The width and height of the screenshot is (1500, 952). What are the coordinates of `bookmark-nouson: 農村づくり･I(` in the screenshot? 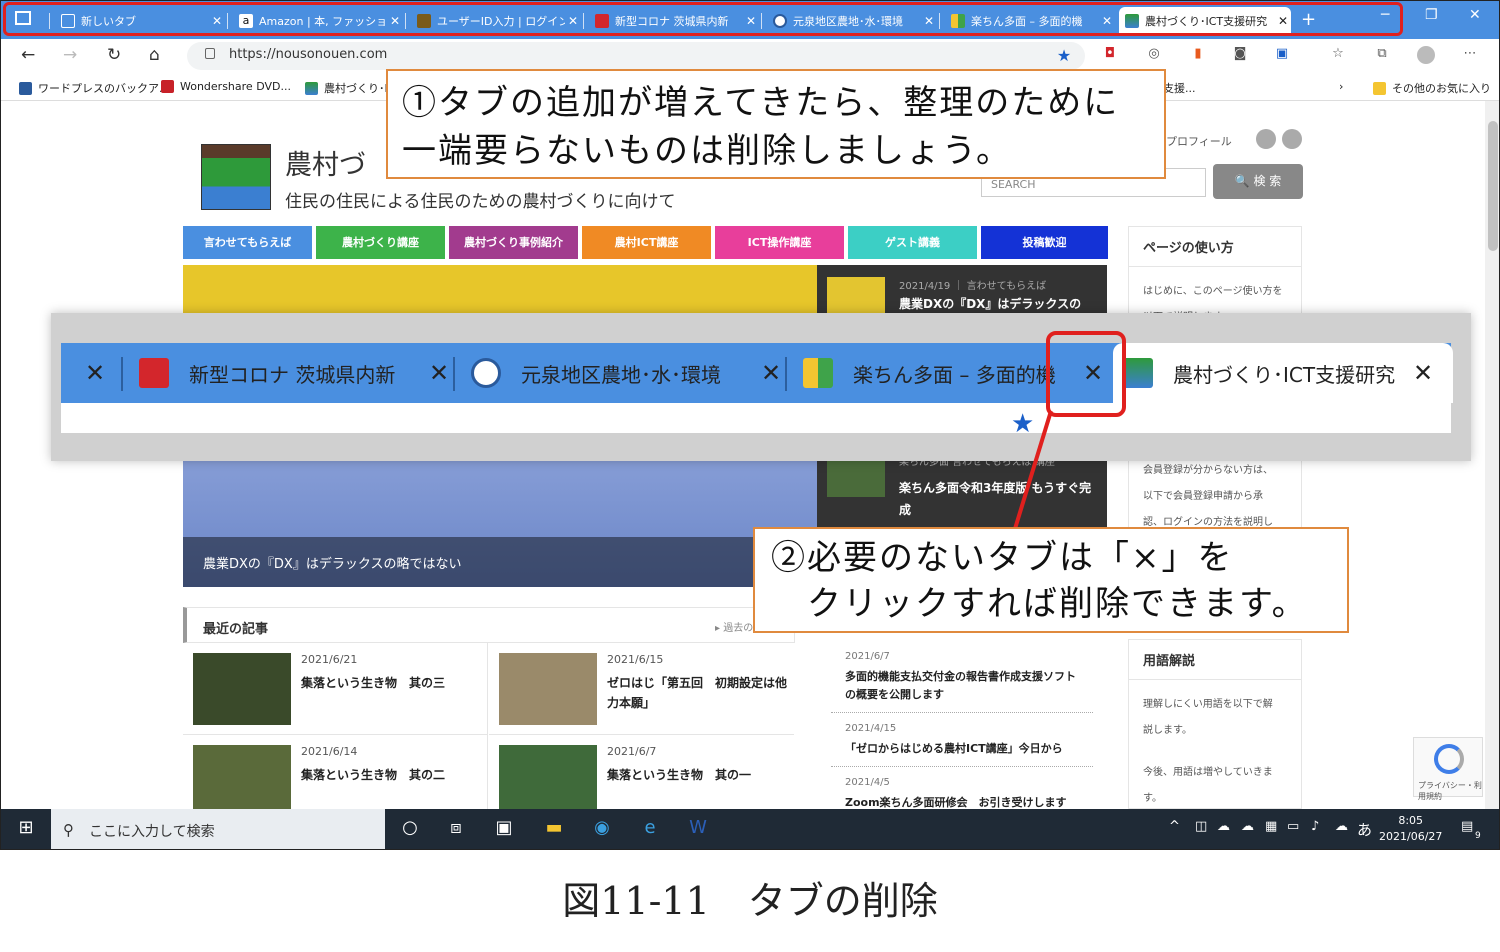 It's located at (348, 88).